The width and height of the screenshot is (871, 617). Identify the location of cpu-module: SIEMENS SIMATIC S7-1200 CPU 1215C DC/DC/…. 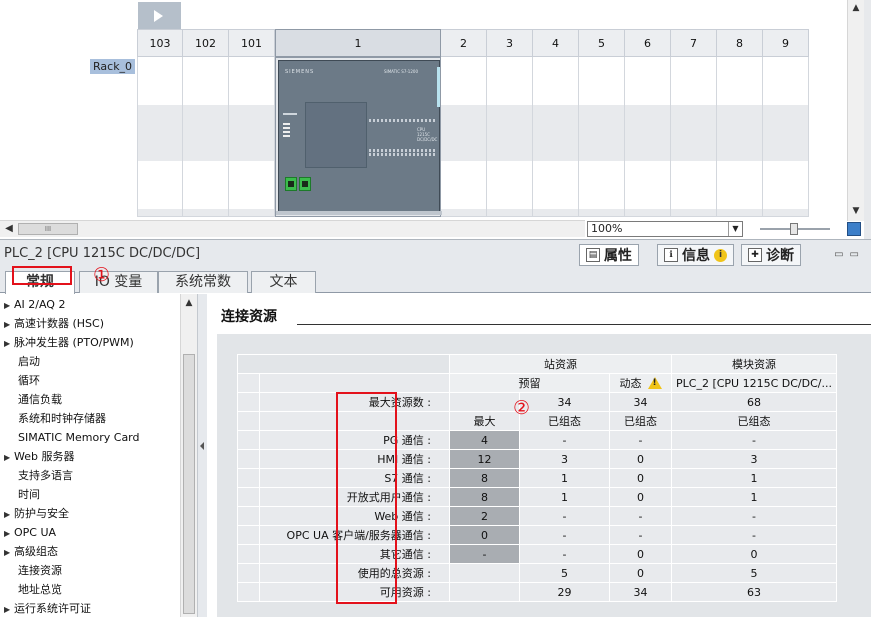
(359, 137).